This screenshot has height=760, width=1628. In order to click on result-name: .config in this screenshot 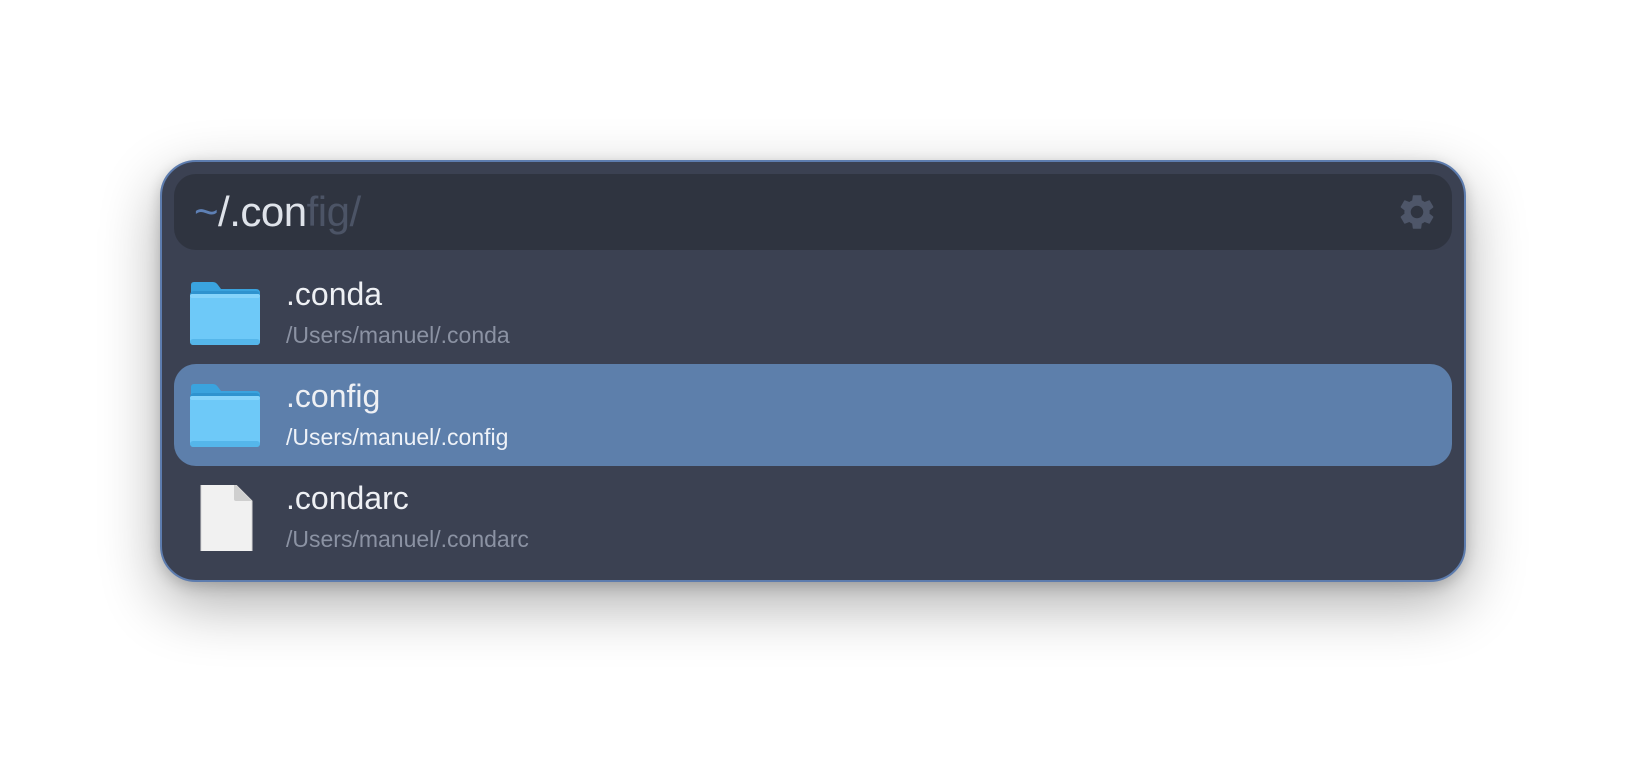, I will do `click(333, 396)`.